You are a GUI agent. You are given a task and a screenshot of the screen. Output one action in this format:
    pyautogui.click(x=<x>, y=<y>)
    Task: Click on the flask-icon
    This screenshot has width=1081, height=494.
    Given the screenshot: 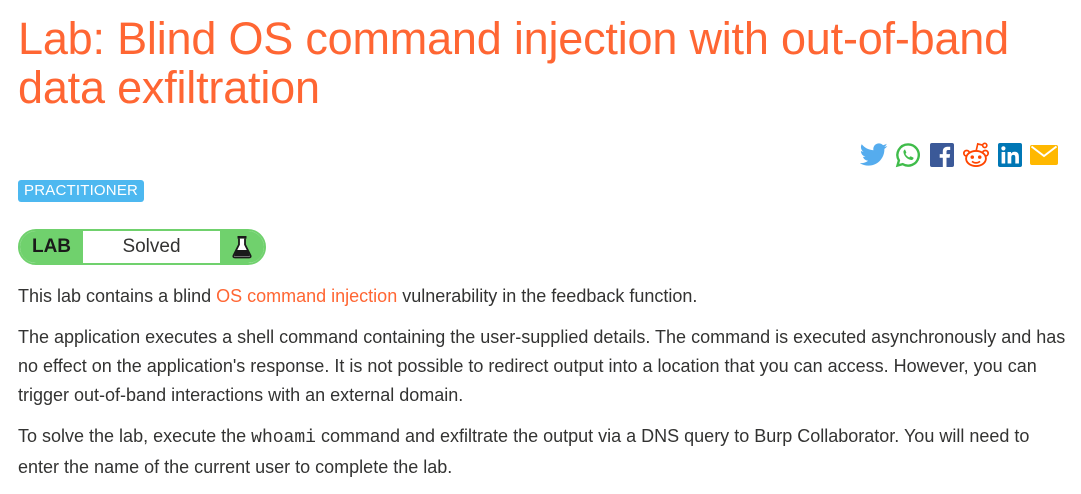 What is the action you would take?
    pyautogui.click(x=242, y=247)
    